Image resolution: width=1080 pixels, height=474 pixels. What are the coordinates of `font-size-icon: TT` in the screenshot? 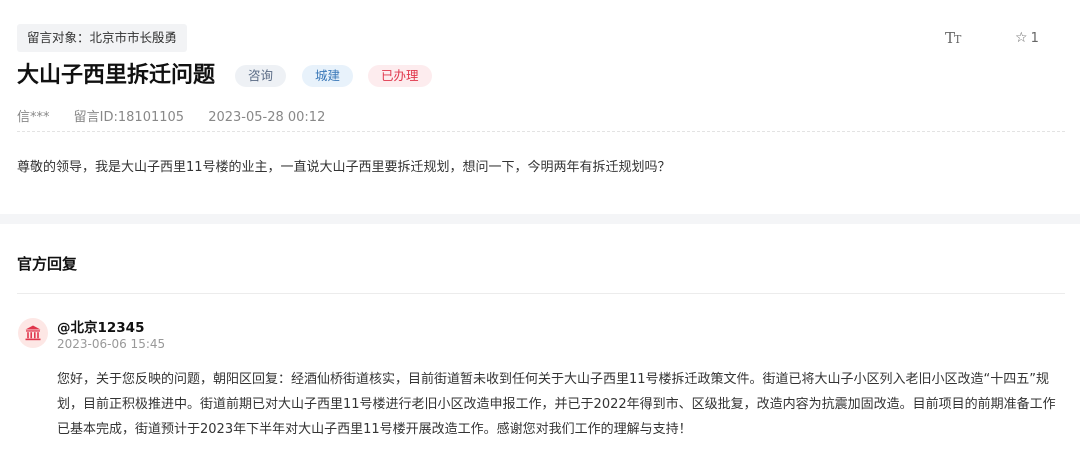 It's located at (953, 38).